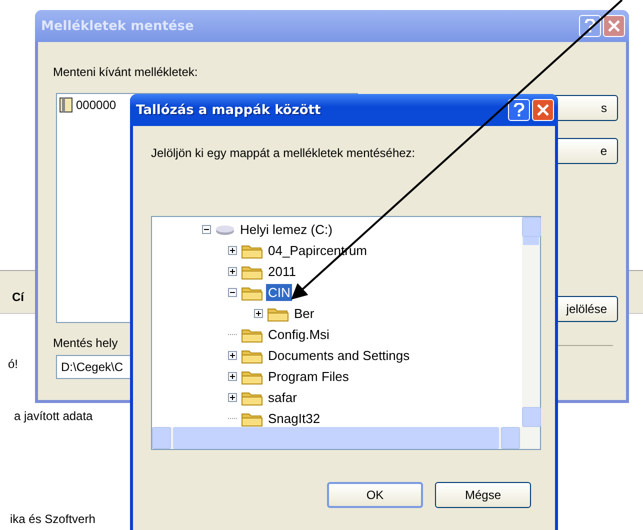 The image size is (643, 530). Describe the element at coordinates (308, 376) in the screenshot. I see `tree-item: Program Files` at that location.